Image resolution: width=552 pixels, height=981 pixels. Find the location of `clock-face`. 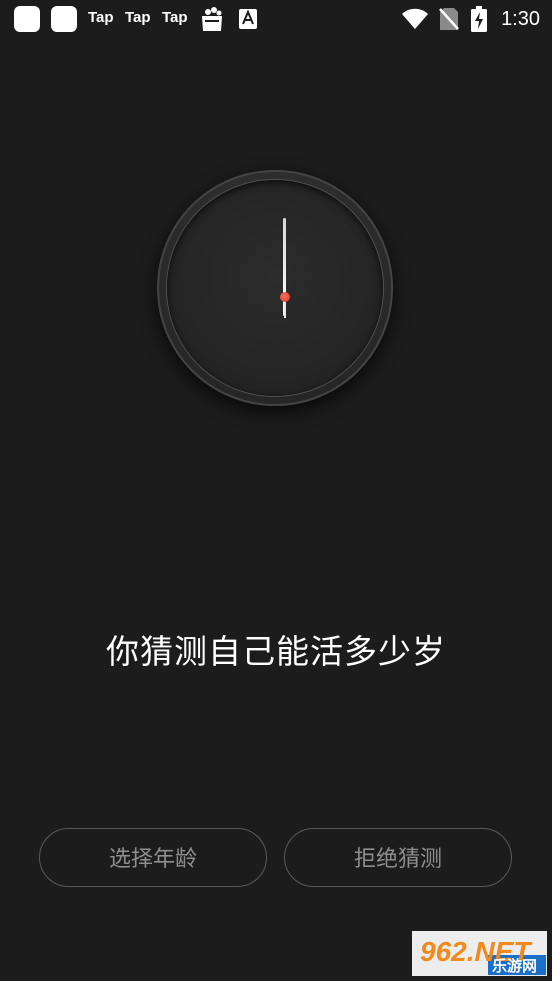

clock-face is located at coordinates (275, 288).